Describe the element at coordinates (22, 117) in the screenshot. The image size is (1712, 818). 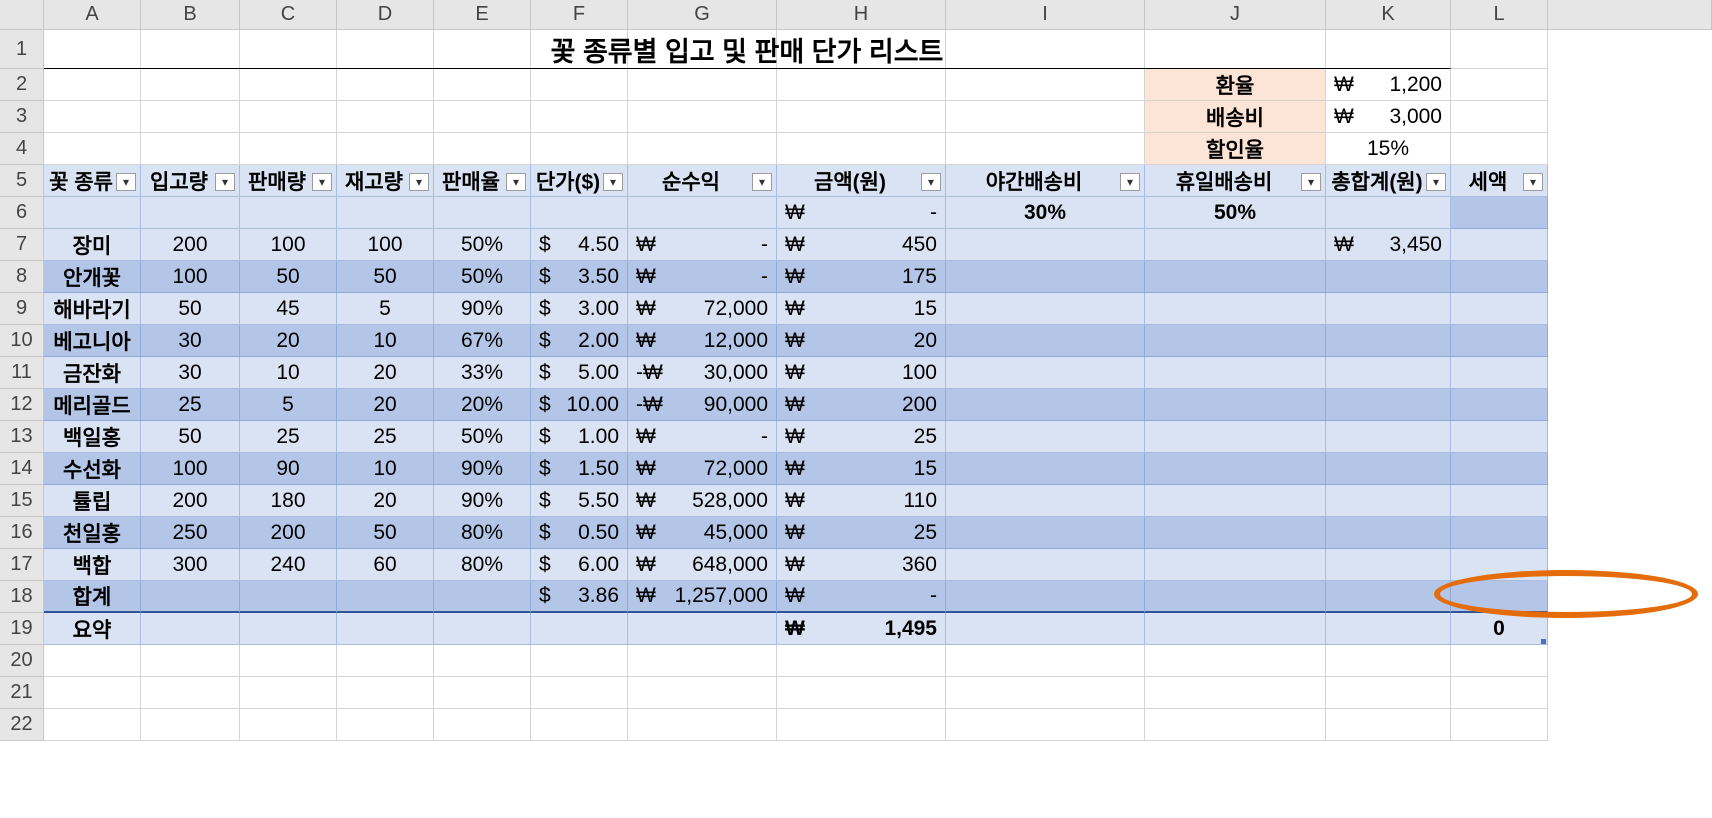
I see `row-header-3: 3` at that location.